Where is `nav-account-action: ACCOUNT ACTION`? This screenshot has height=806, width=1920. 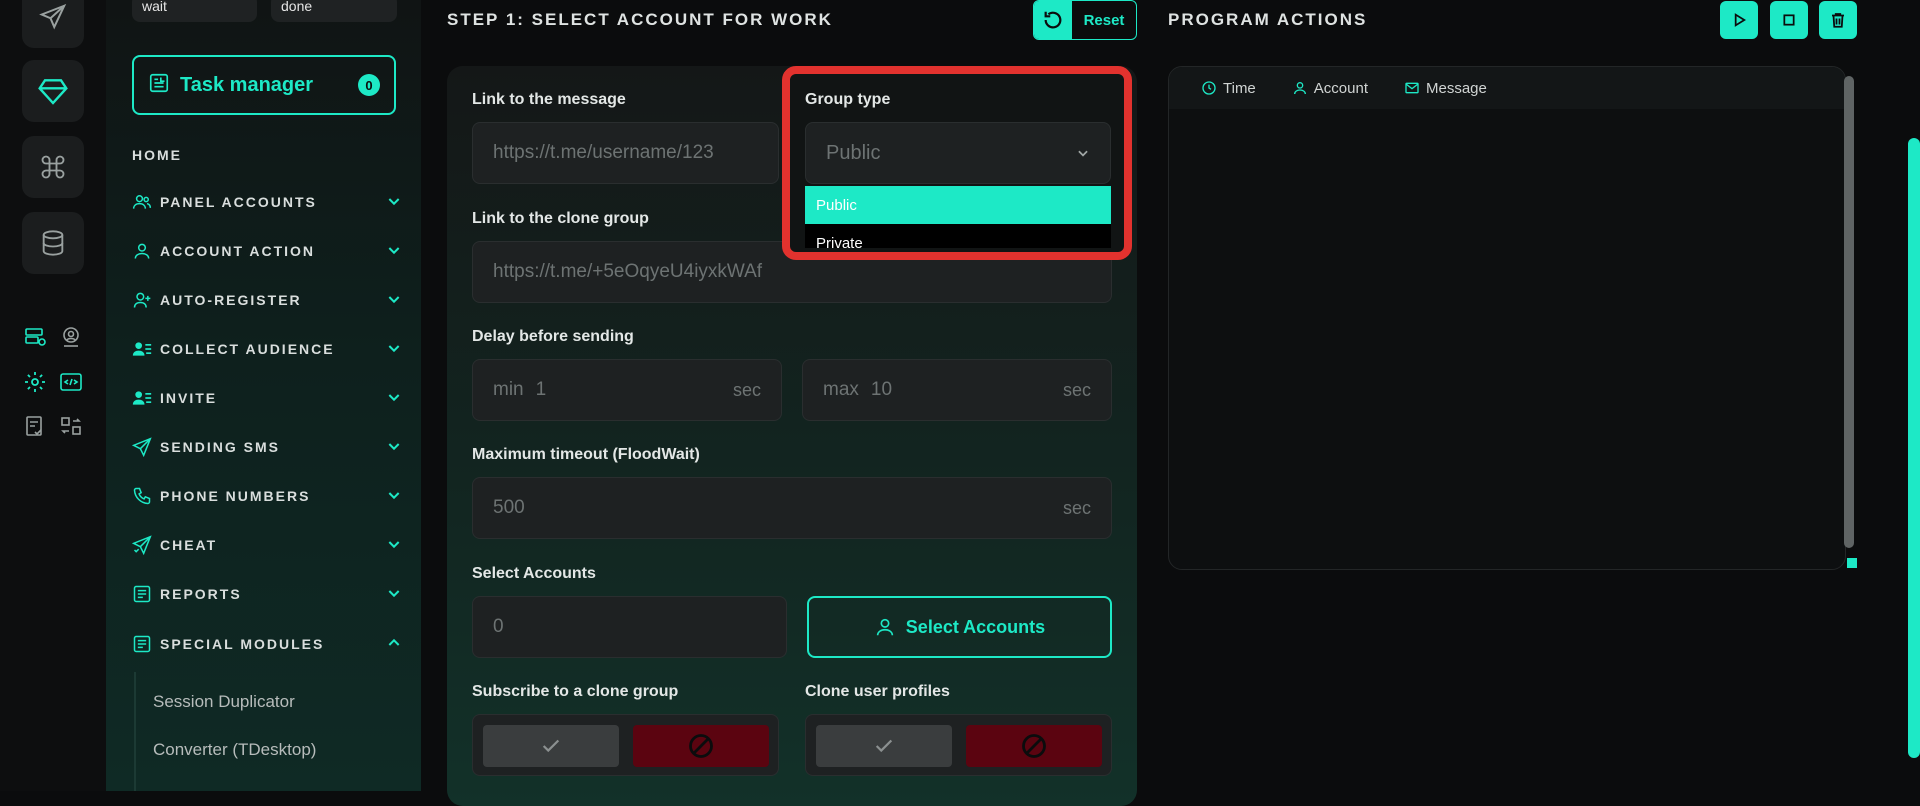
nav-account-action: ACCOUNT ACTION is located at coordinates (267, 251).